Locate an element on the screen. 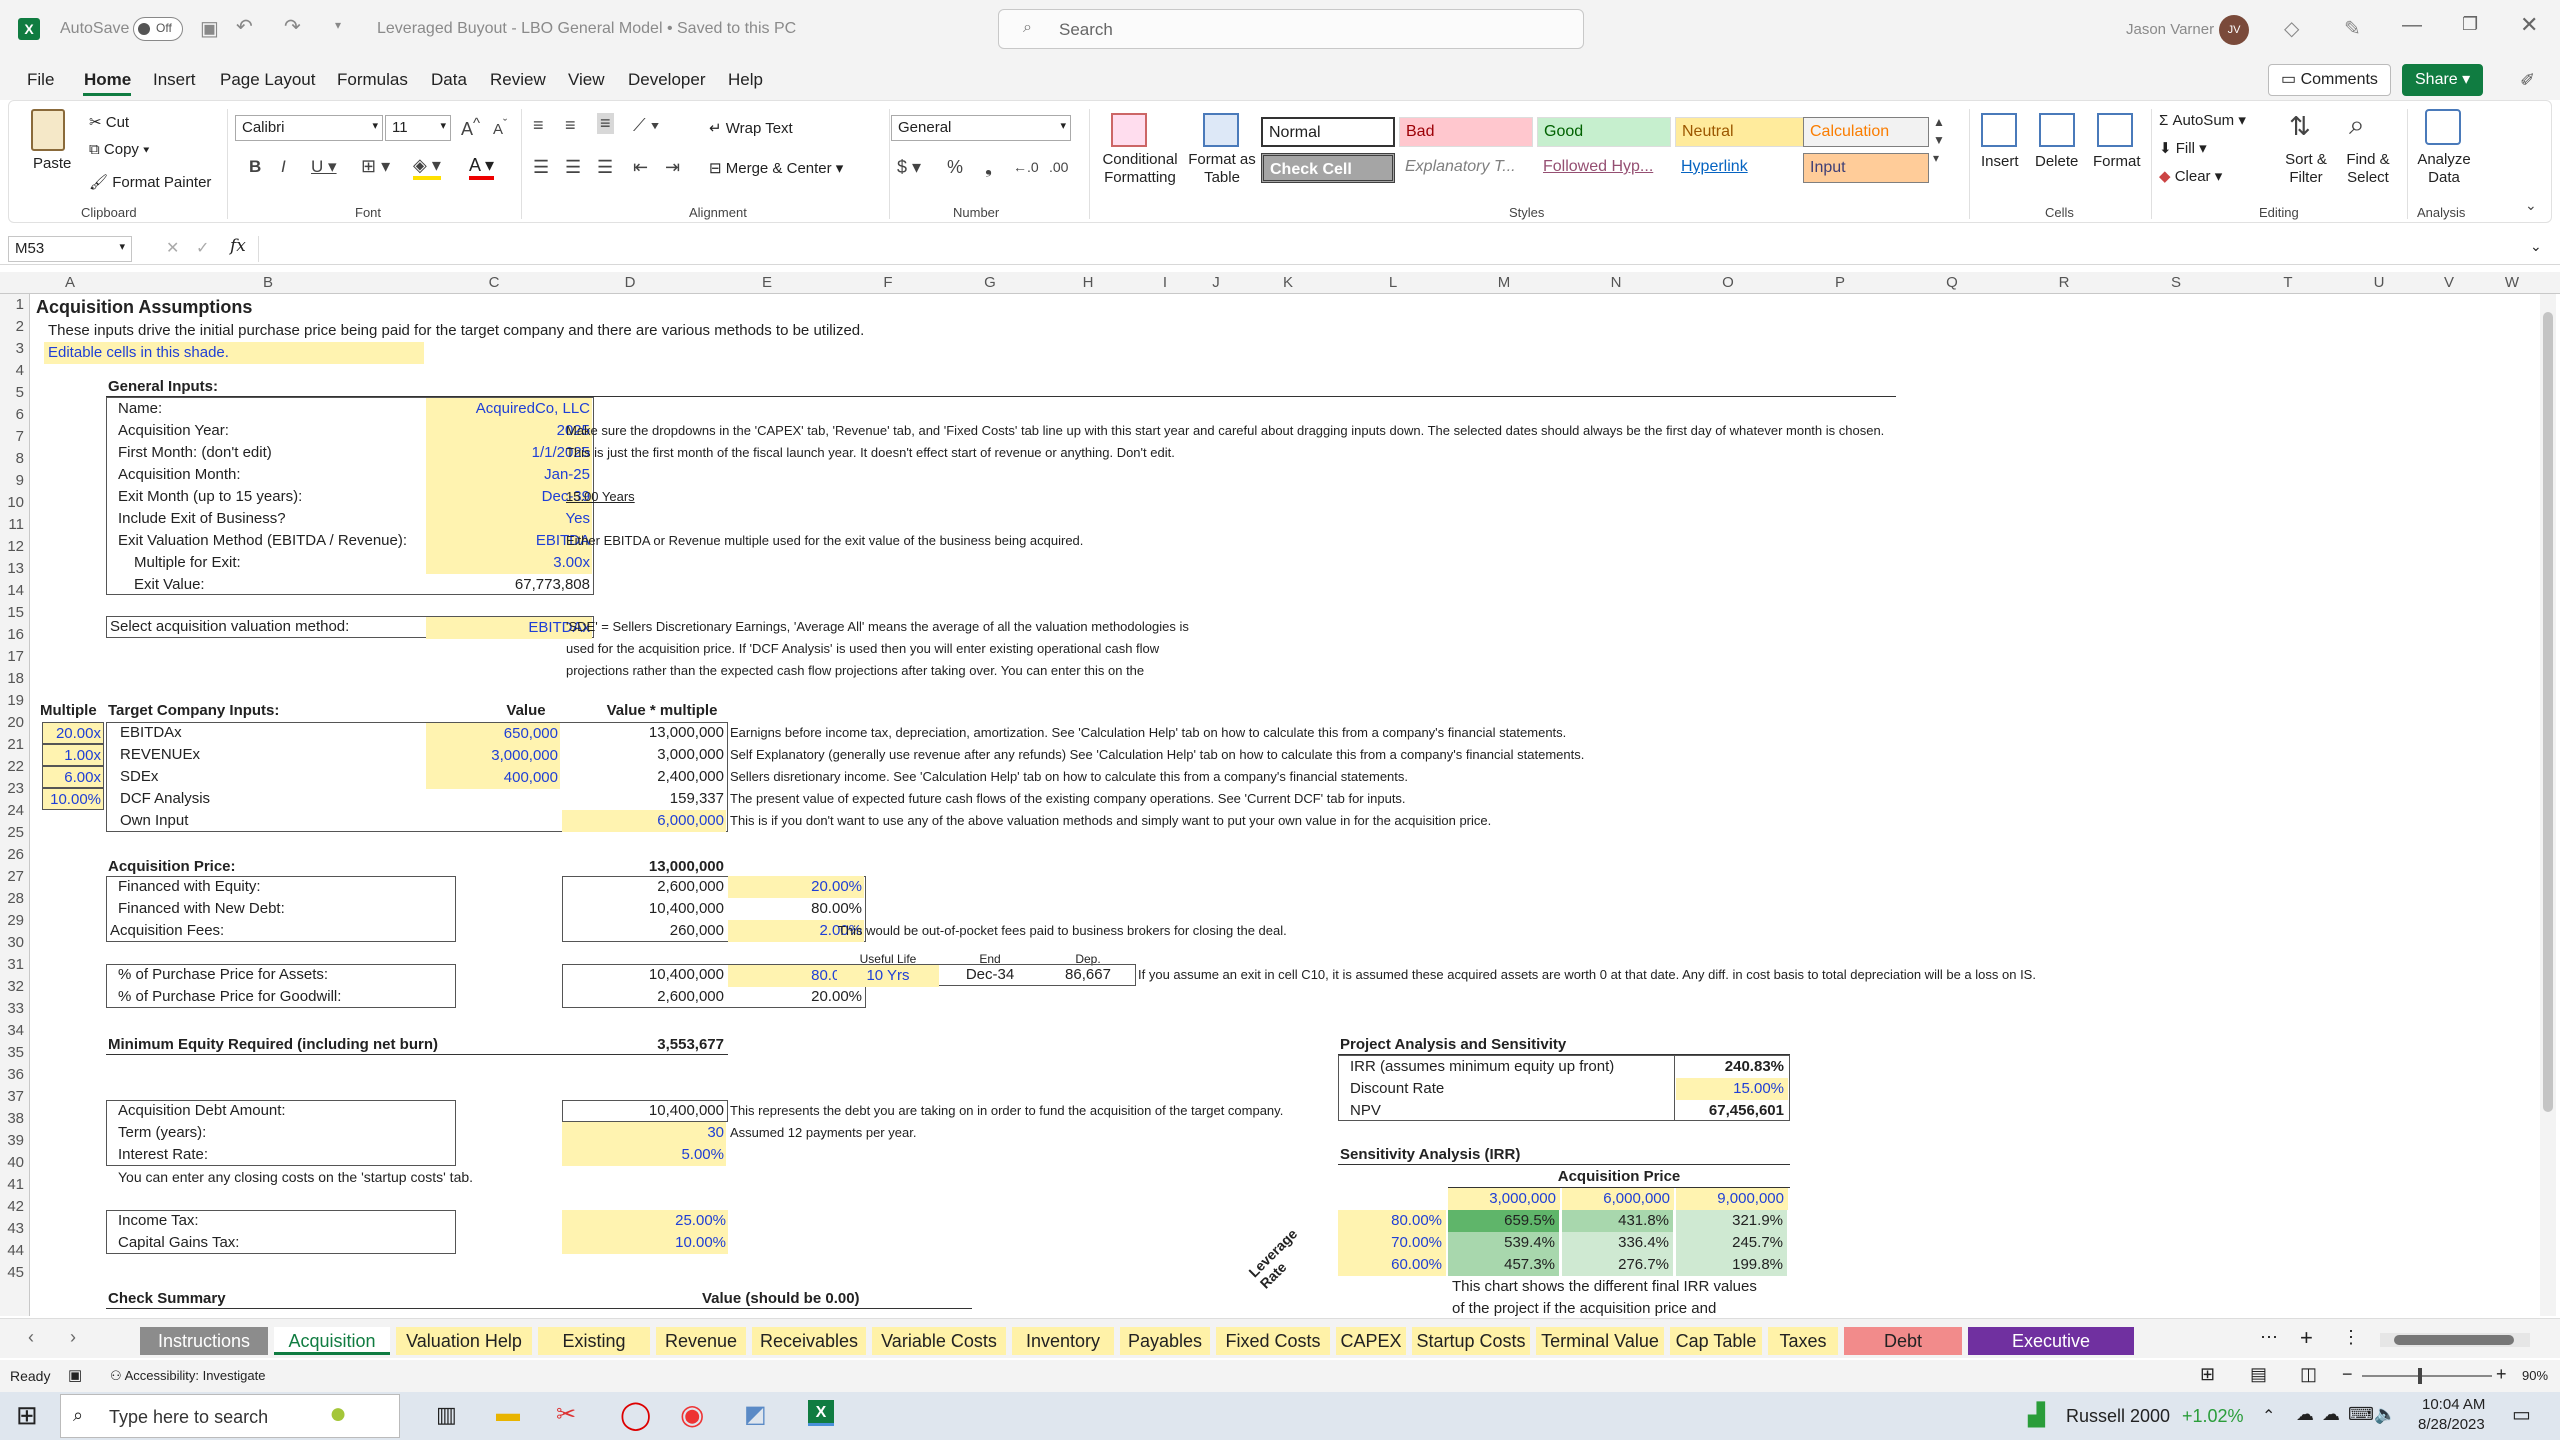 The height and width of the screenshot is (1440, 2560). onedrive-icon: ☁ is located at coordinates (2305, 1414).